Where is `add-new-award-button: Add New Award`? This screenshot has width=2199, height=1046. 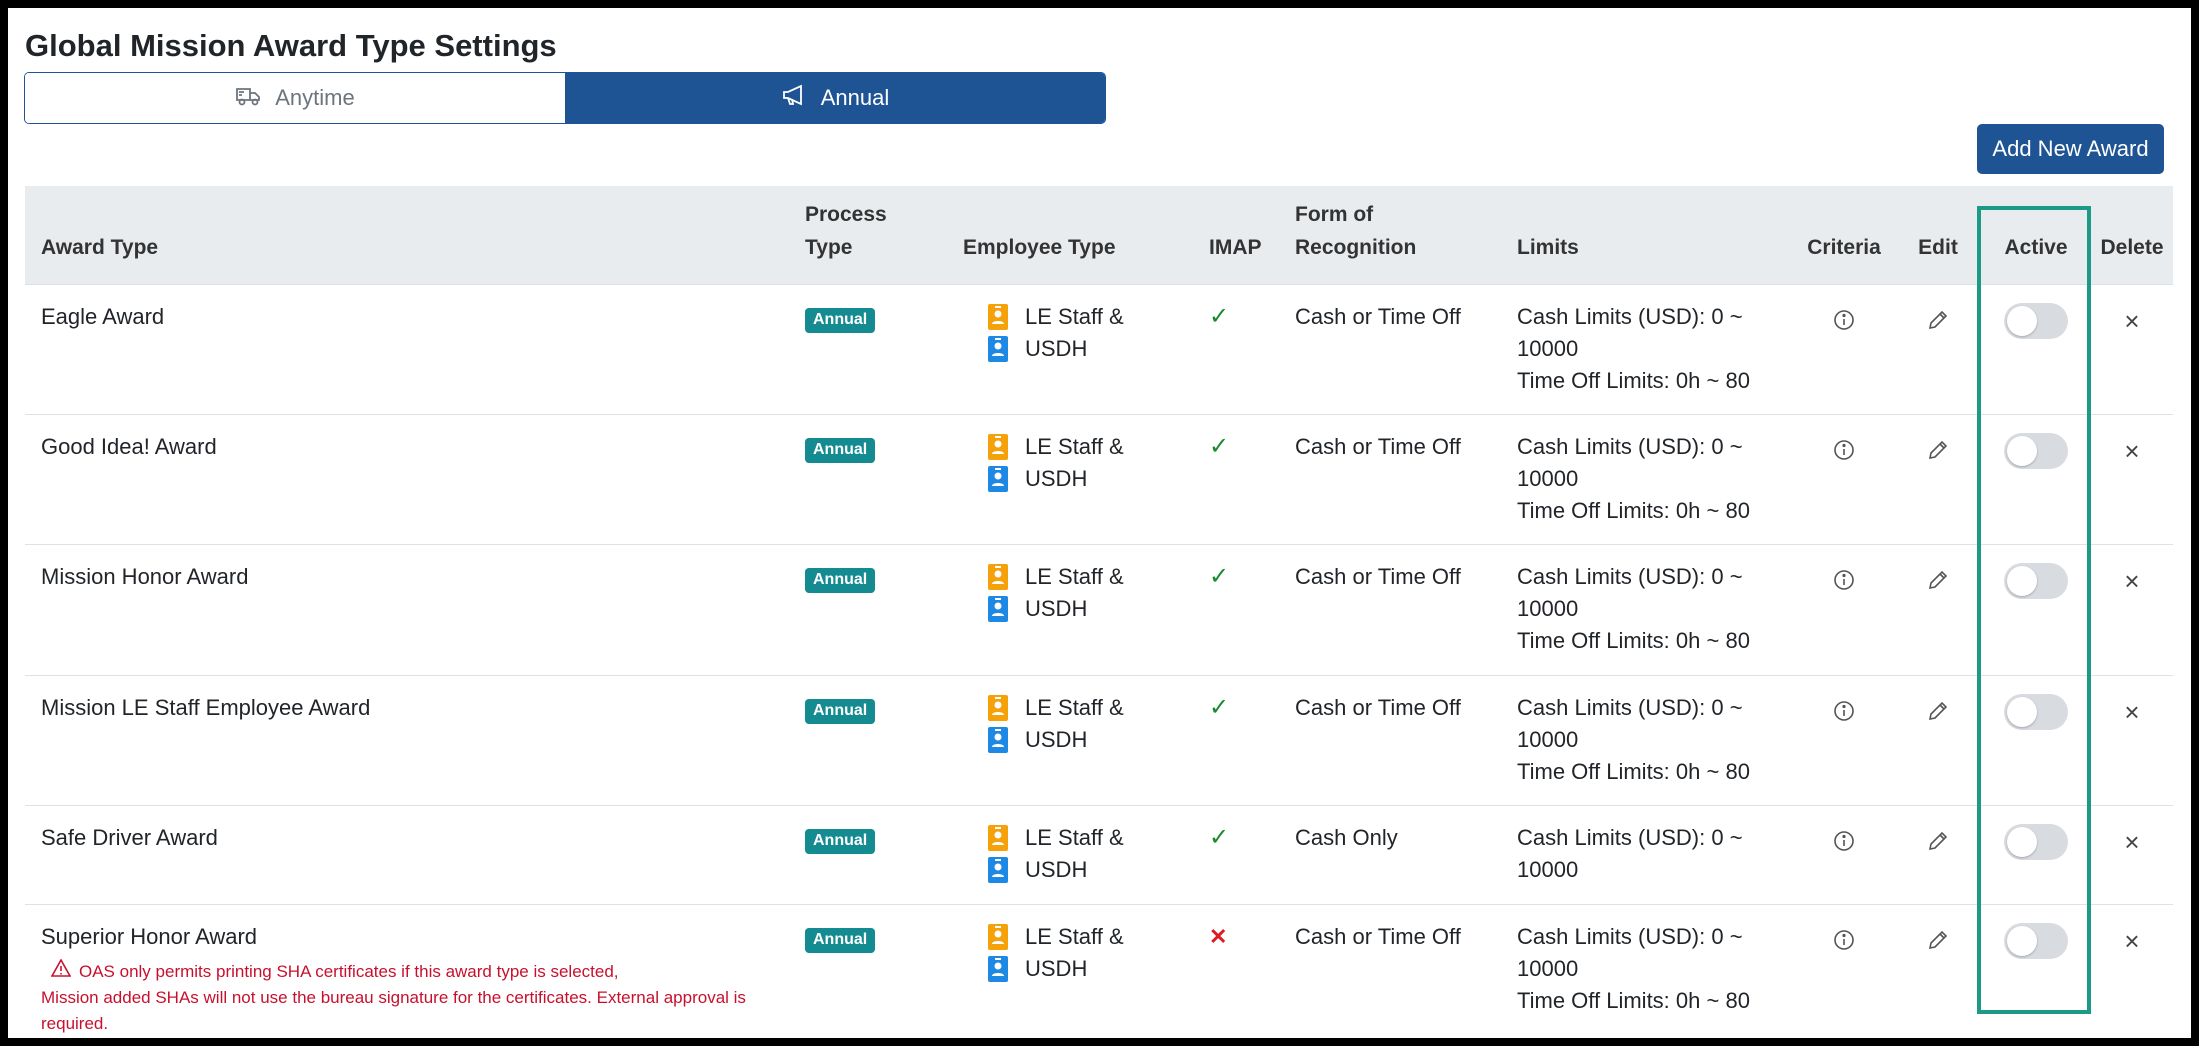 add-new-award-button: Add New Award is located at coordinates (2070, 149).